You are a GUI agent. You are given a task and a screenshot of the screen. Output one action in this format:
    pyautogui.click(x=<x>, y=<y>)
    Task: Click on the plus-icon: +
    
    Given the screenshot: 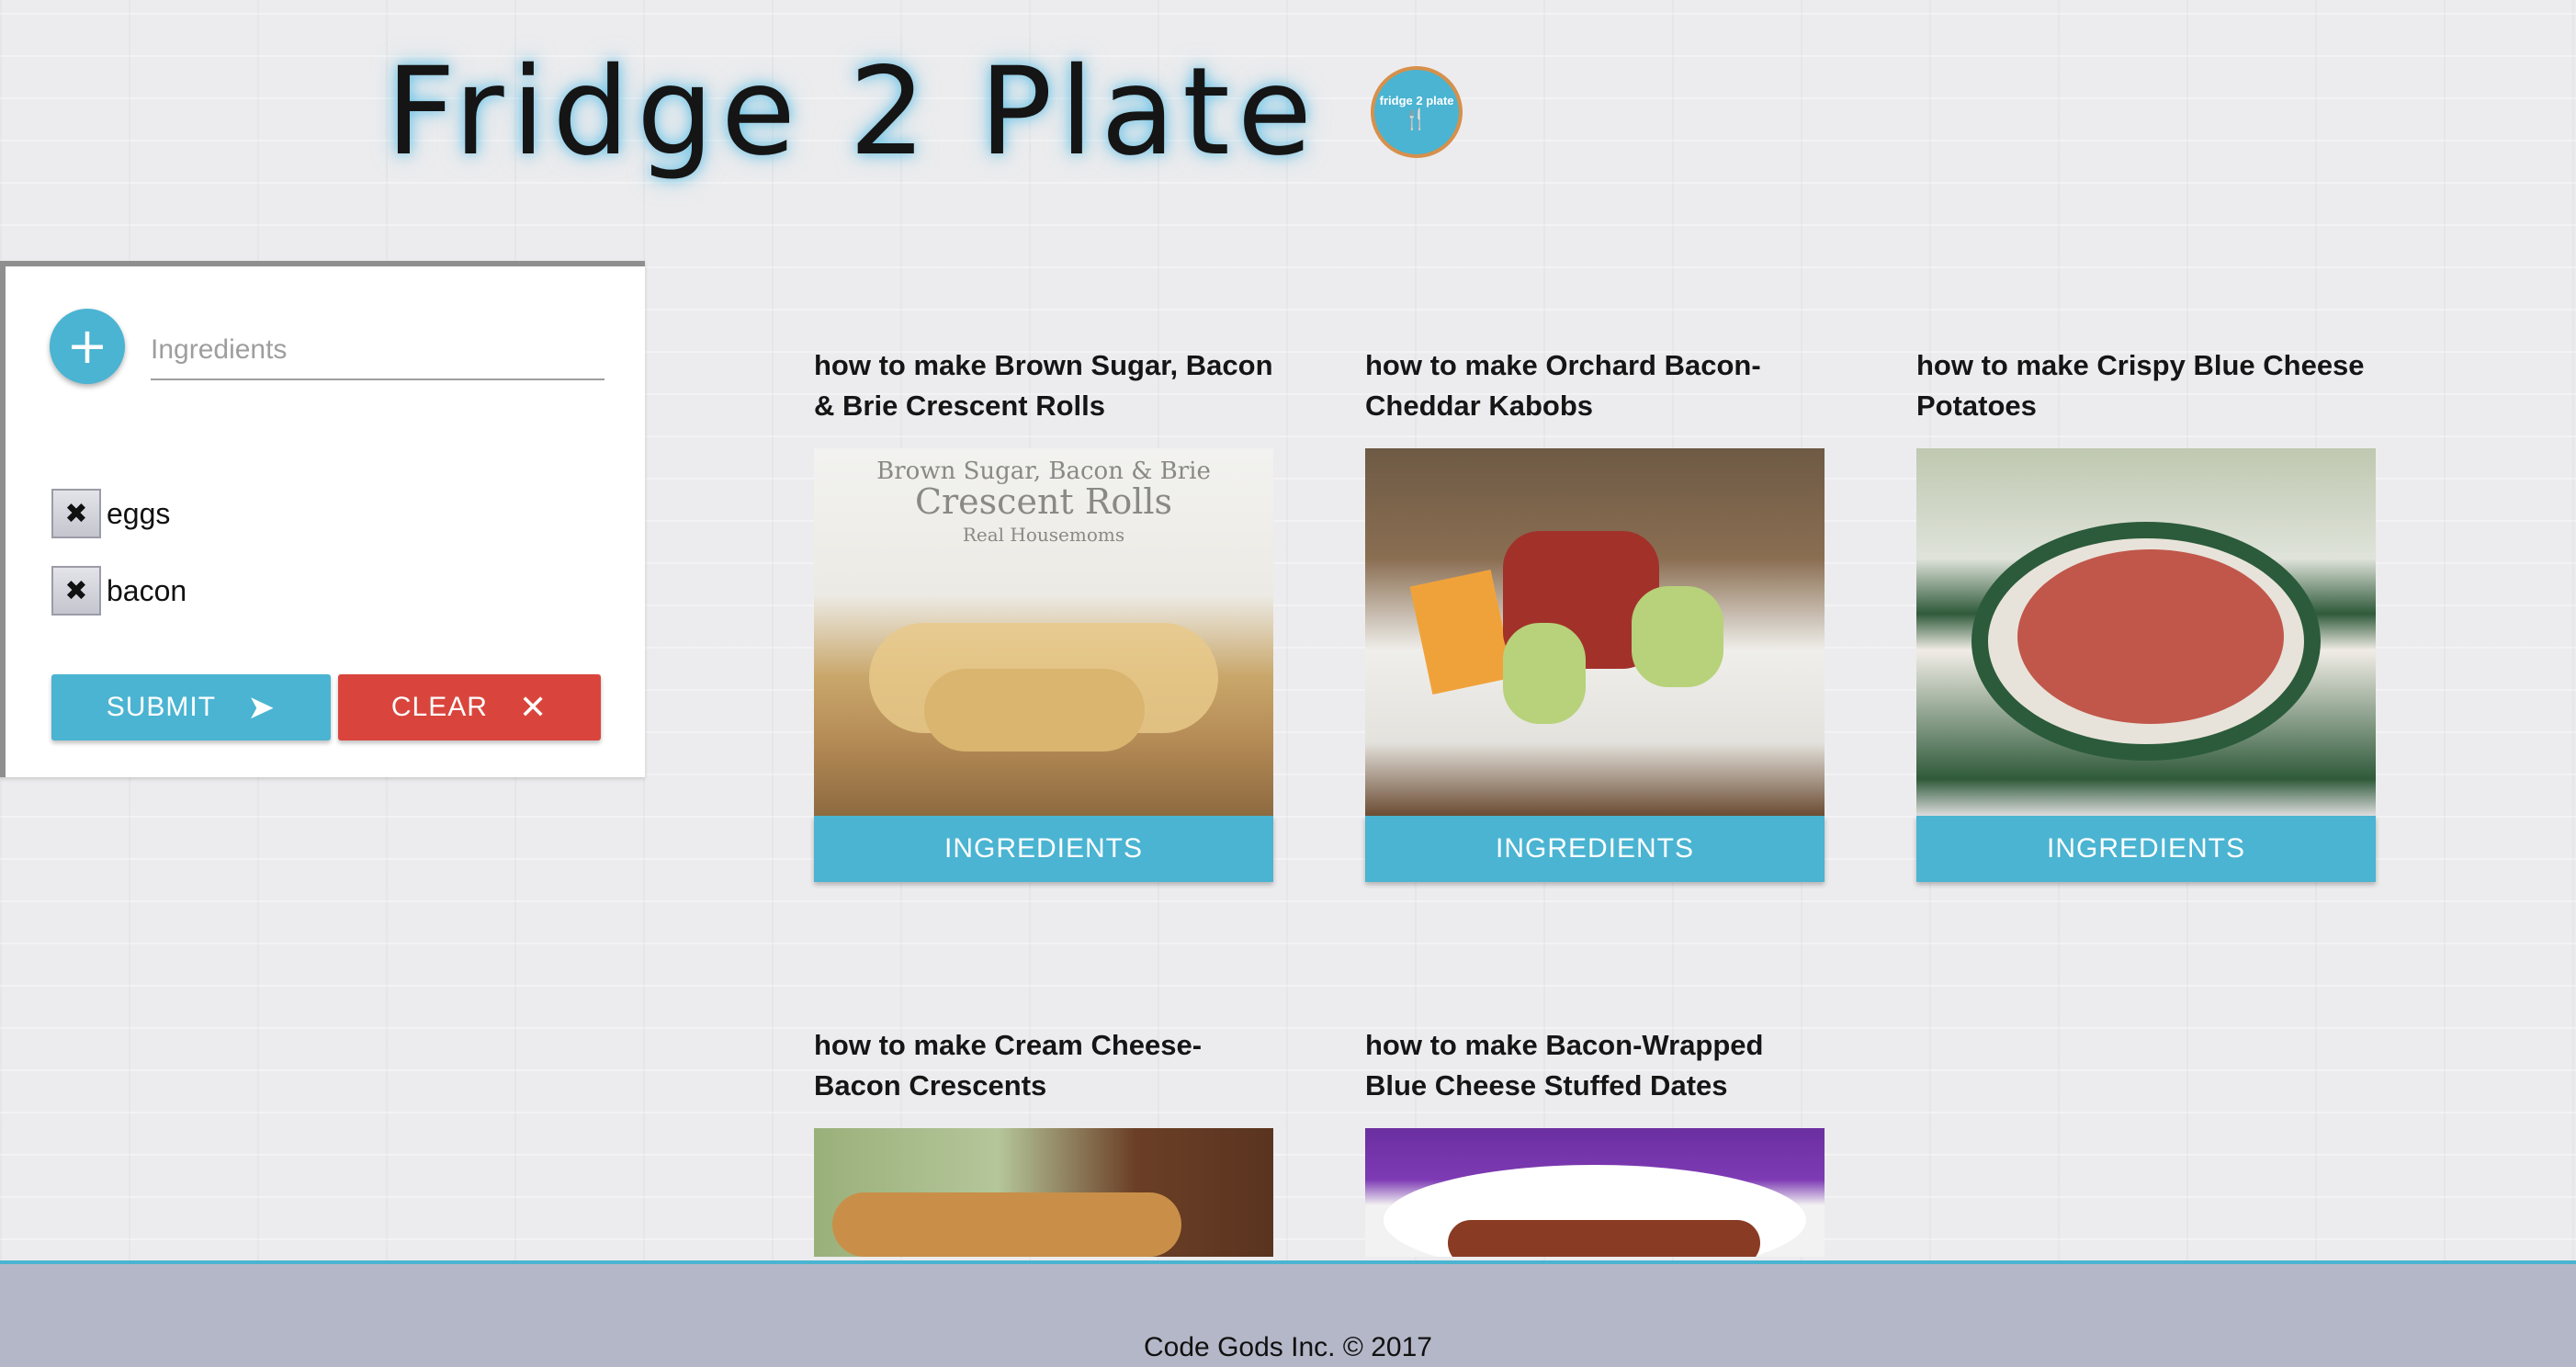 What is the action you would take?
    pyautogui.click(x=87, y=346)
    